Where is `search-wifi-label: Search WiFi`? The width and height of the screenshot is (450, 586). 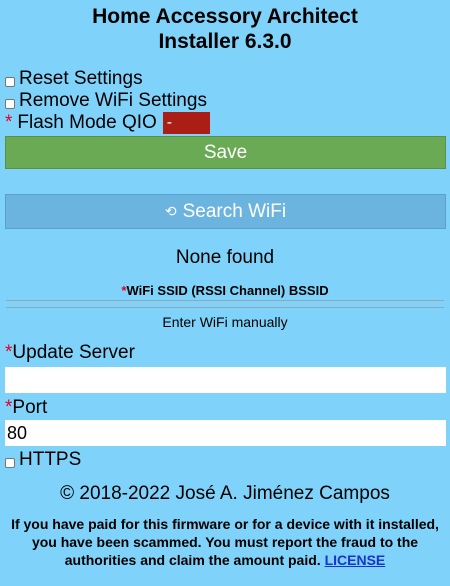 search-wifi-label: Search WiFi is located at coordinates (234, 211).